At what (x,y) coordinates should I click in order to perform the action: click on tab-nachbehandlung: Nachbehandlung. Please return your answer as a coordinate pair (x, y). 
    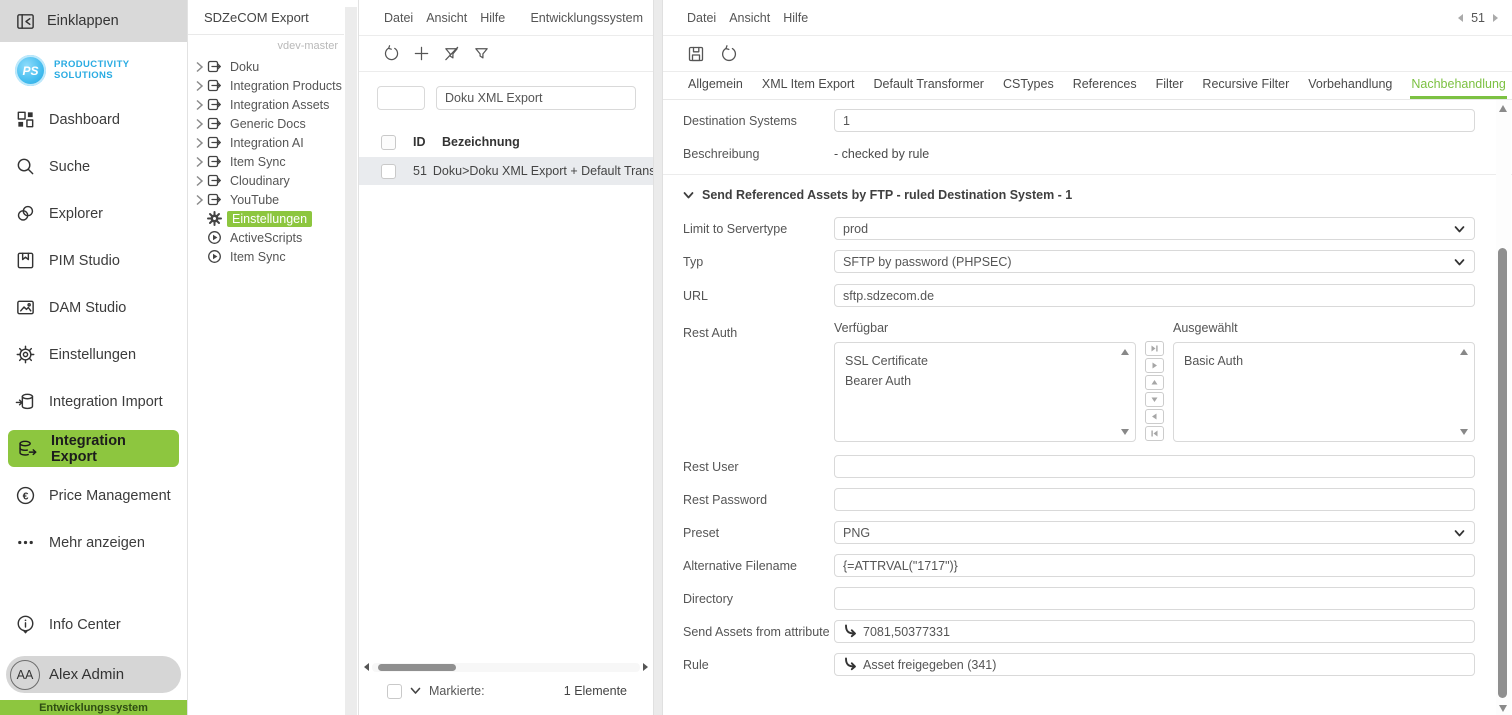
    Looking at the image, I should click on (1458, 85).